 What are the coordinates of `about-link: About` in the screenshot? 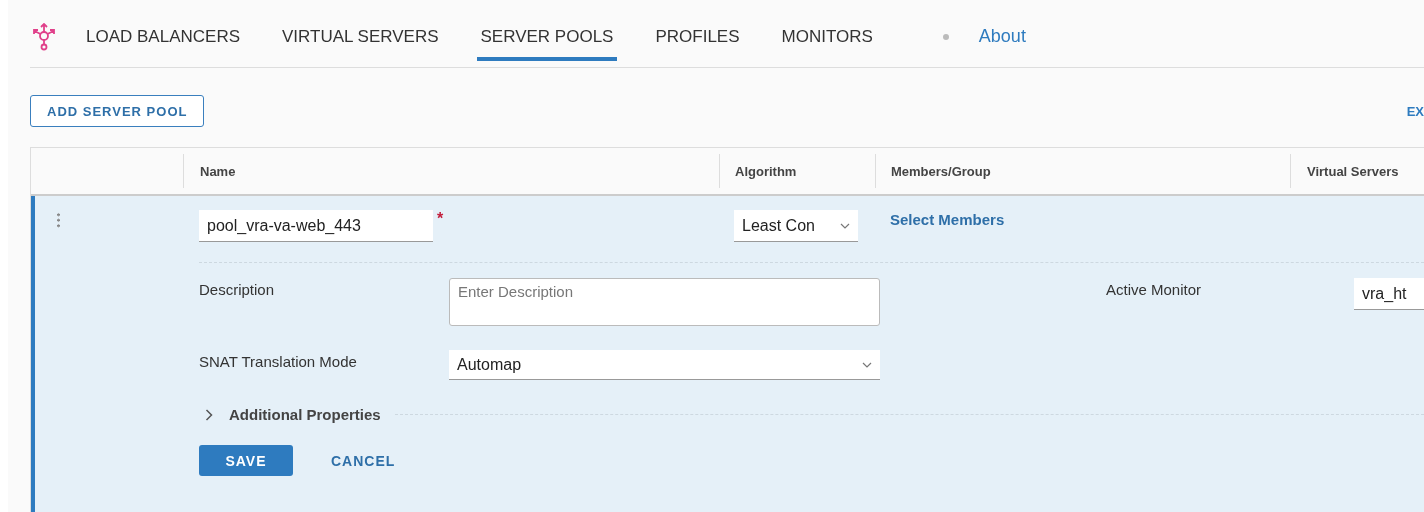 It's located at (1002, 36).